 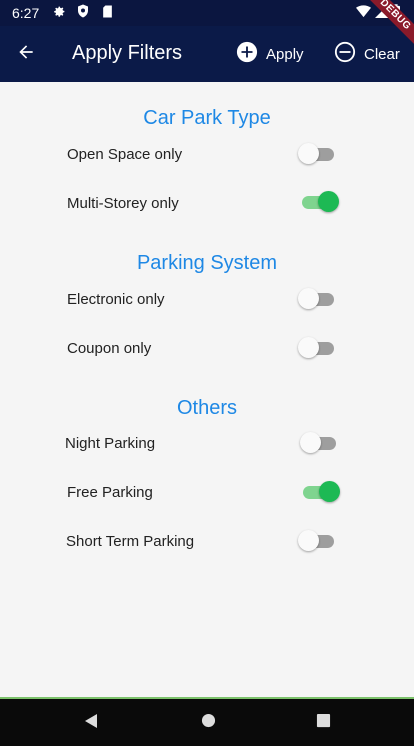 I want to click on clear-button: Clear, so click(x=367, y=54).